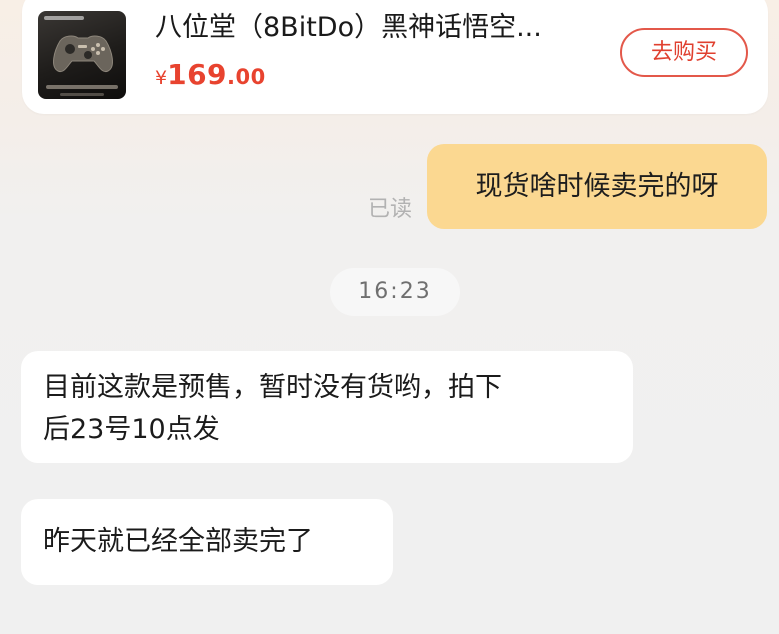 The image size is (779, 634). I want to click on incoming-message-bubble: 目前这款是预售，暂时没有货哟，拍下 后23号10点发, so click(327, 407).